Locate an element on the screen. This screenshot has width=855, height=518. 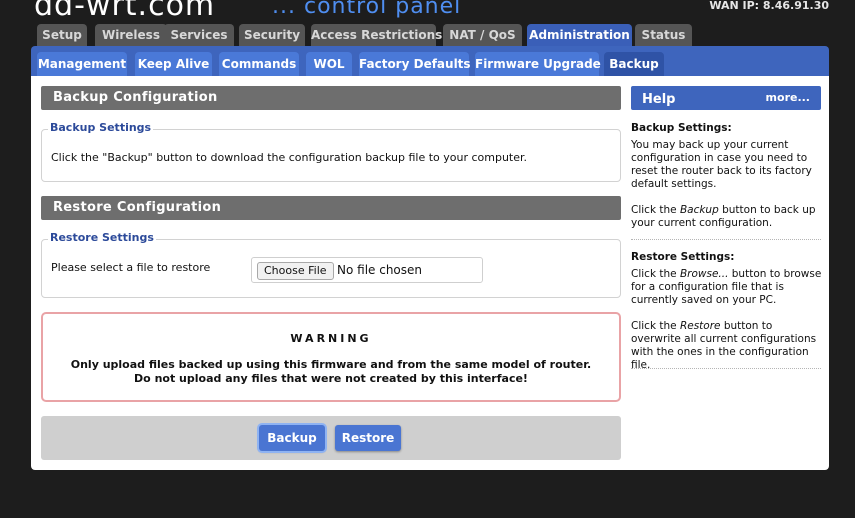
choose-file-button: Choose File is located at coordinates (295, 271).